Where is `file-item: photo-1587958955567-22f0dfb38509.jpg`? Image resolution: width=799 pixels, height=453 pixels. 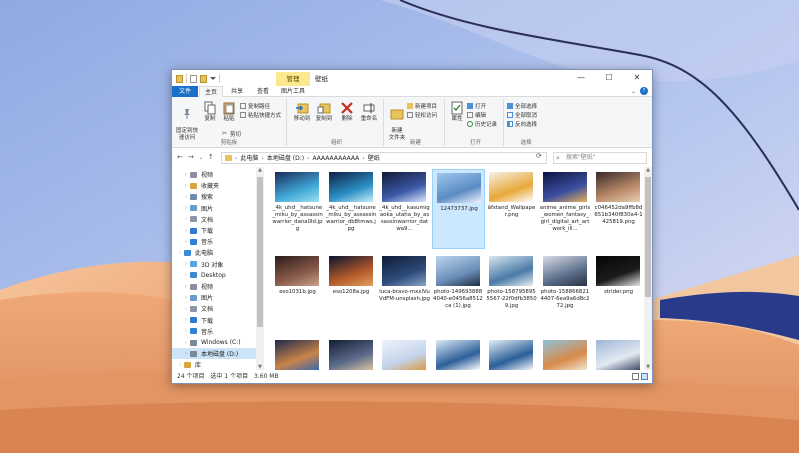 file-item: photo-1587958955567-22f0dfb38509.jpg is located at coordinates (511, 293).